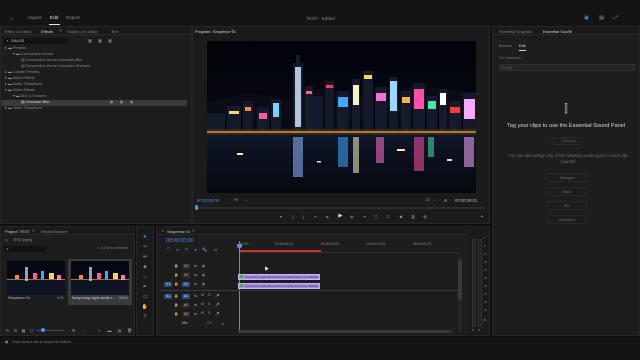 The height and width of the screenshot is (360, 640). What do you see at coordinates (222, 324) in the screenshot?
I see `chevron-icon: ⇥` at bounding box center [222, 324].